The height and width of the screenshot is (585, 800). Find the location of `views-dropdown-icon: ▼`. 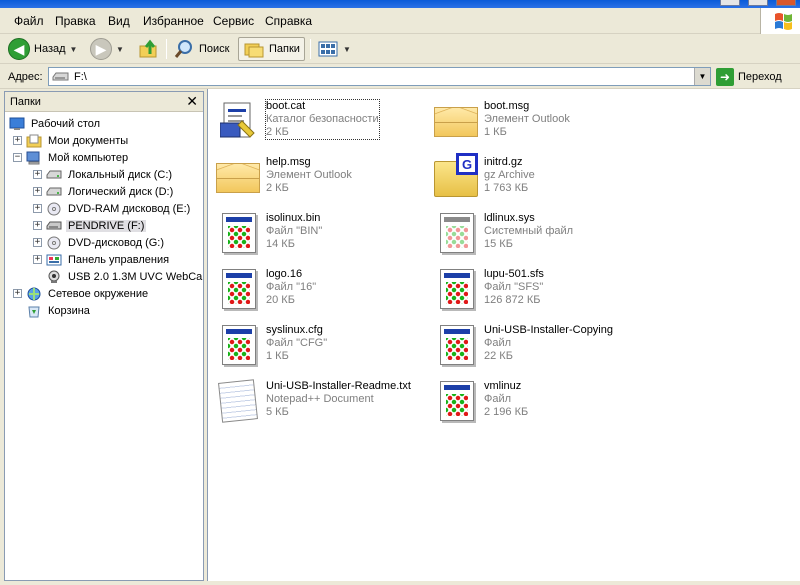

views-dropdown-icon: ▼ is located at coordinates (347, 49).